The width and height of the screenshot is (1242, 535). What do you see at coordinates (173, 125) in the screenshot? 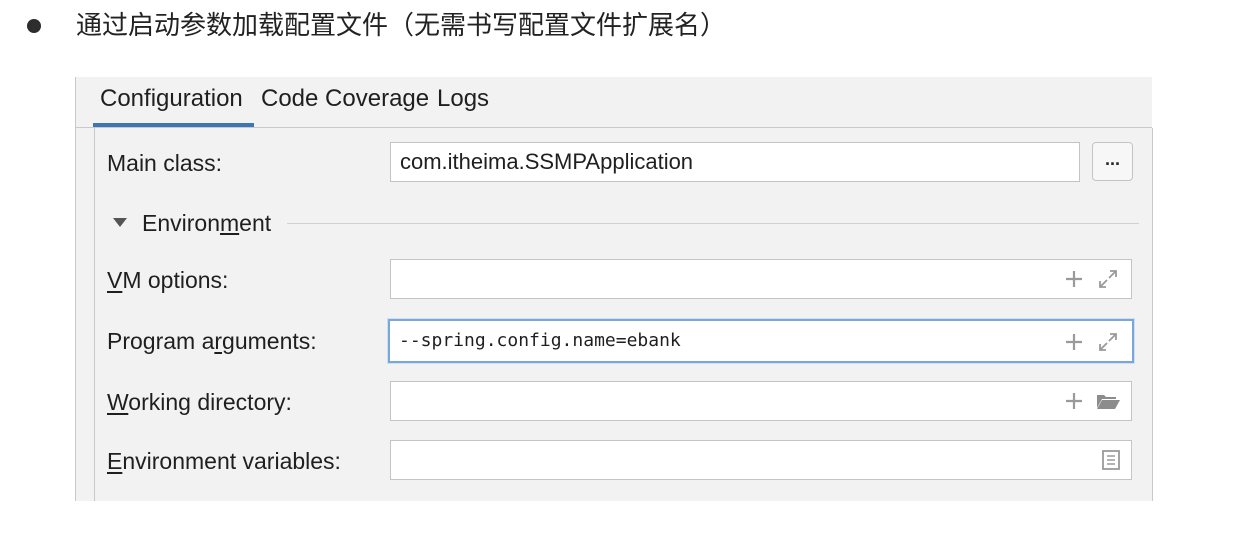
I see `active-tab-indicator` at bounding box center [173, 125].